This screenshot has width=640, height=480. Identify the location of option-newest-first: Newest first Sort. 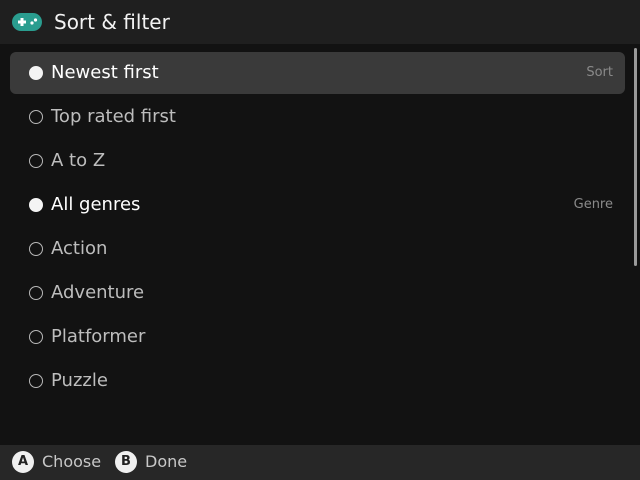
(317, 73).